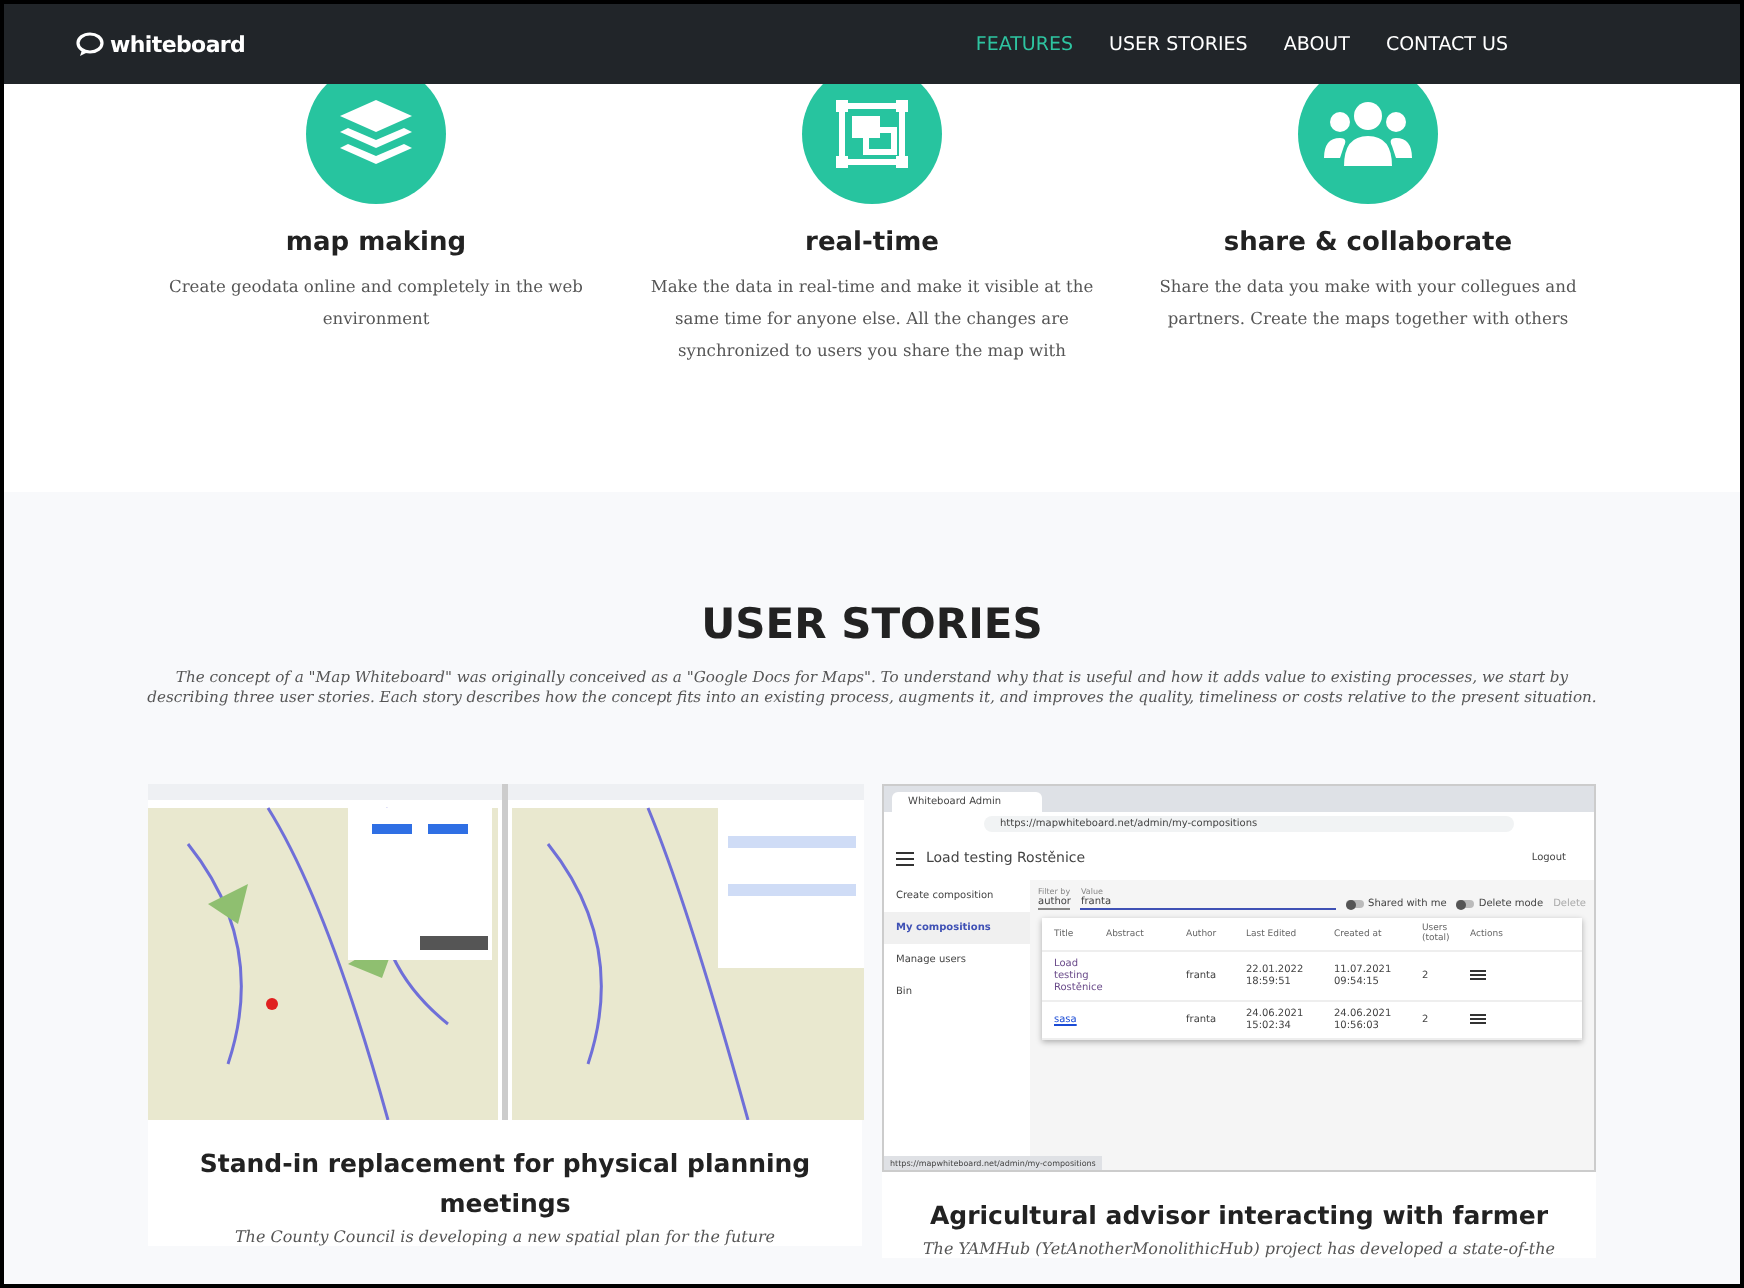  What do you see at coordinates (1446, 44) in the screenshot?
I see `nav-link: CONTACT US` at bounding box center [1446, 44].